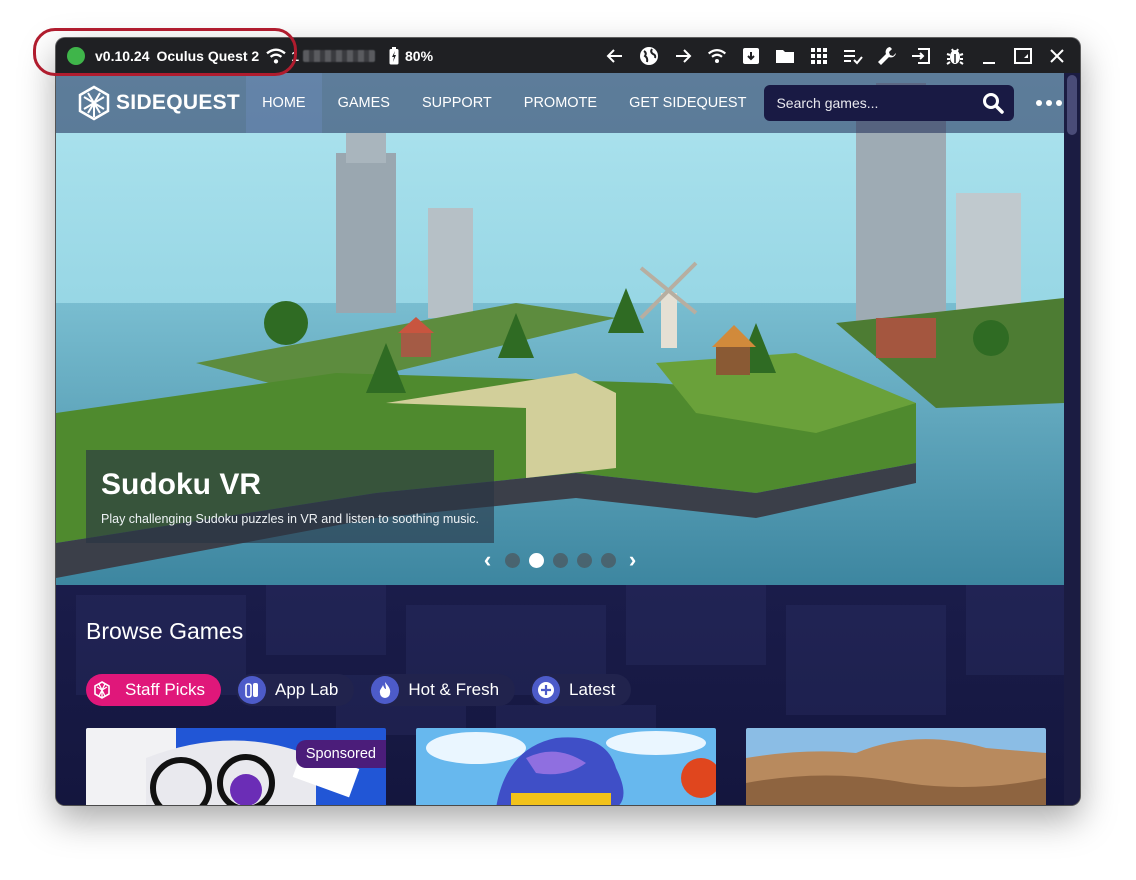 Image resolution: width=1136 pixels, height=880 pixels. What do you see at coordinates (385, 690) in the screenshot?
I see `fire-icon` at bounding box center [385, 690].